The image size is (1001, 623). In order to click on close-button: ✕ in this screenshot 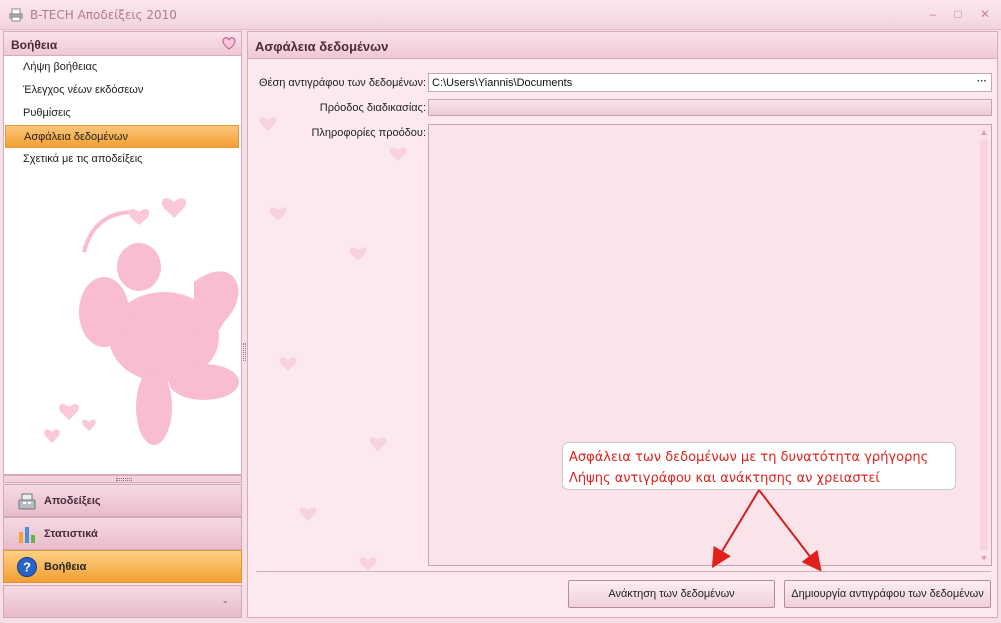, I will do `click(985, 14)`.